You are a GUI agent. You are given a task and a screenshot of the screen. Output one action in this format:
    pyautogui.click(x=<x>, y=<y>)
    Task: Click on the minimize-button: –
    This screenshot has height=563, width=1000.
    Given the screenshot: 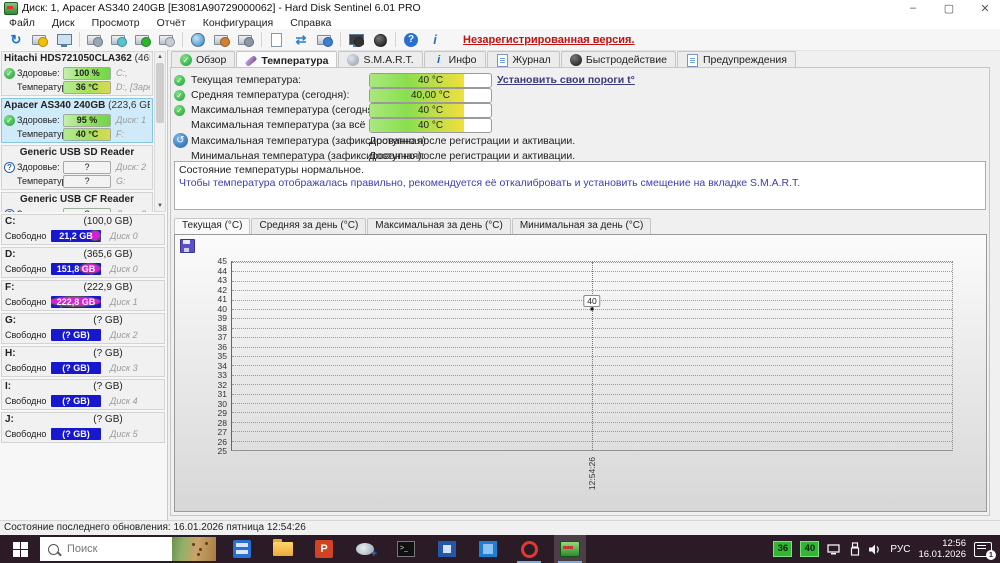 What is the action you would take?
    pyautogui.click(x=913, y=8)
    